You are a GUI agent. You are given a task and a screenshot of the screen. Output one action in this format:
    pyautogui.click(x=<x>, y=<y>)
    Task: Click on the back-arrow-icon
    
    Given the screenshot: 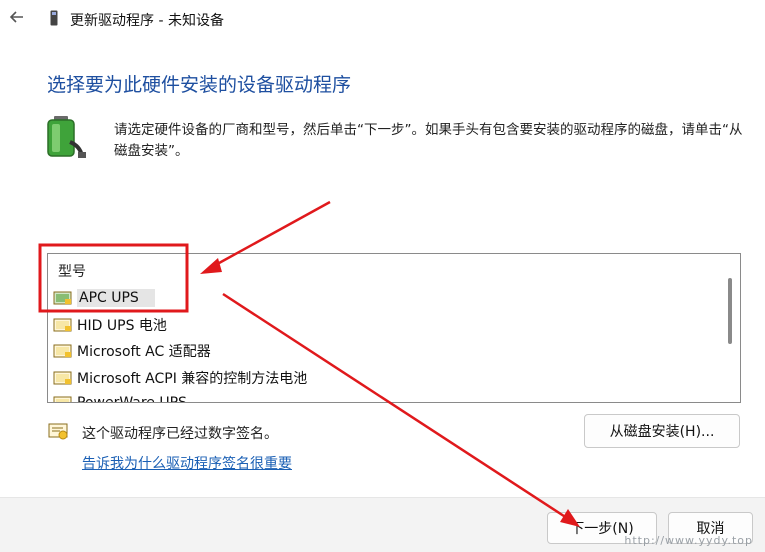 What is the action you would take?
    pyautogui.click(x=17, y=19)
    